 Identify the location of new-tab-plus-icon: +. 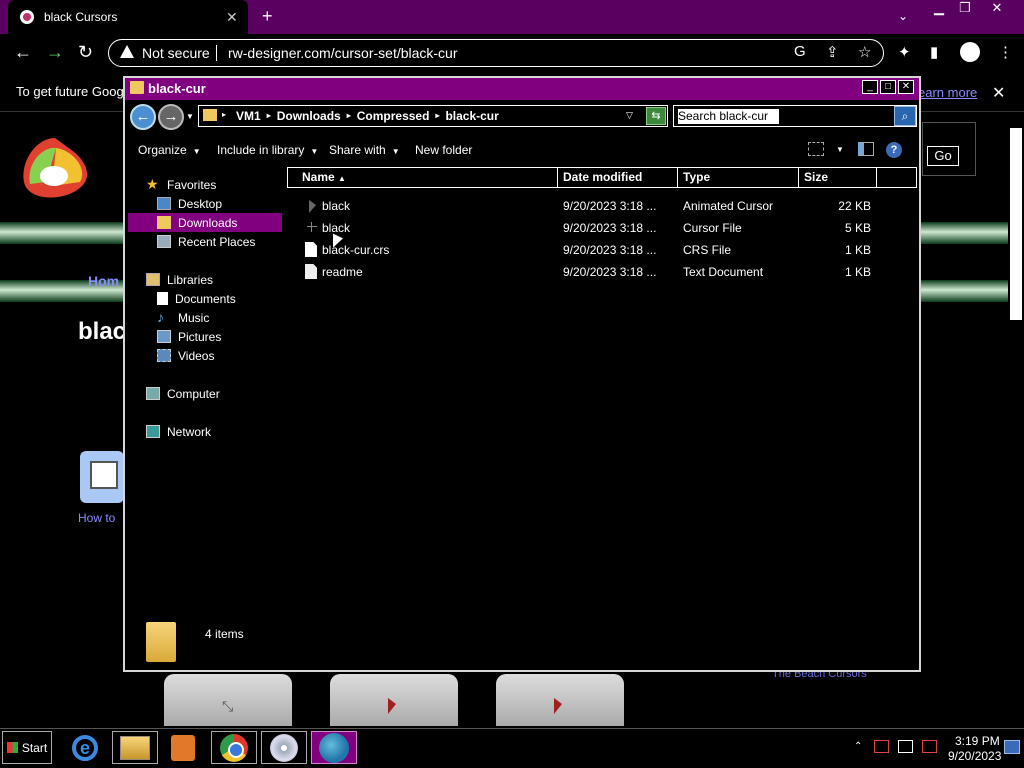
(267, 16).